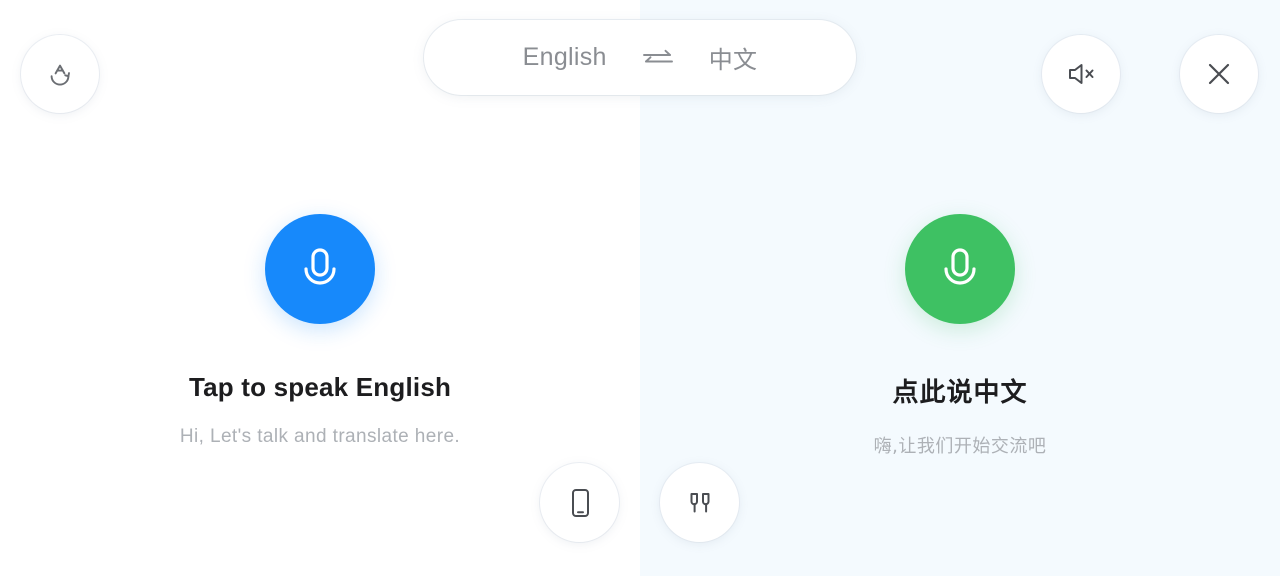 This screenshot has height=576, width=1280. Describe the element at coordinates (320, 436) in the screenshot. I see `left-panel-subtitle: Hi, Let's talk and translate here.` at that location.